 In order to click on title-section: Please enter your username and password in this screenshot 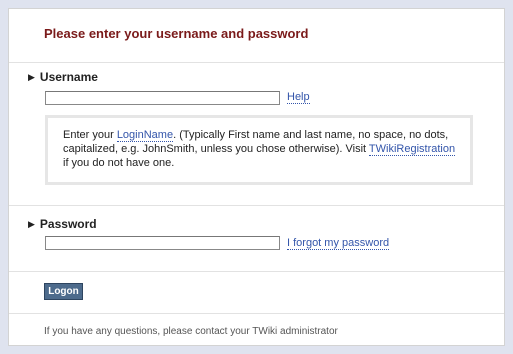, I will do `click(256, 36)`.